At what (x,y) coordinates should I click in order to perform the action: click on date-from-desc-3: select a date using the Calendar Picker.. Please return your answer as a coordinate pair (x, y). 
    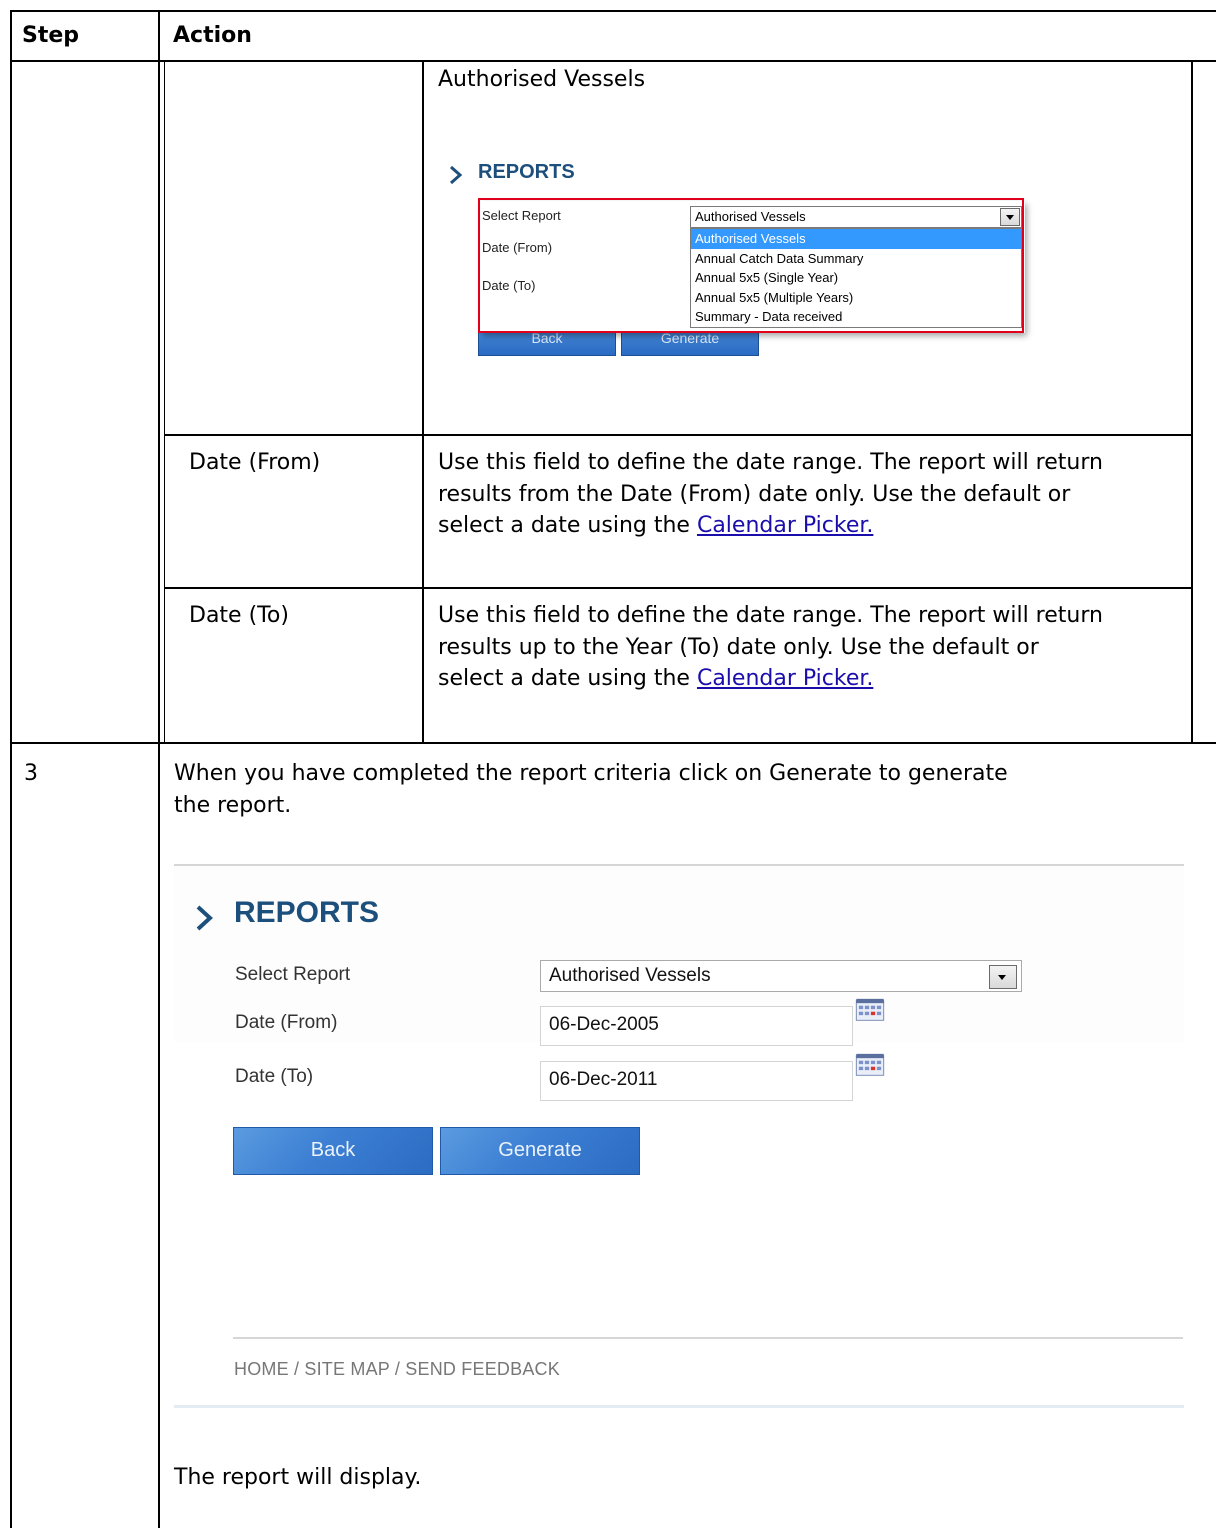
    Looking at the image, I should click on (655, 525).